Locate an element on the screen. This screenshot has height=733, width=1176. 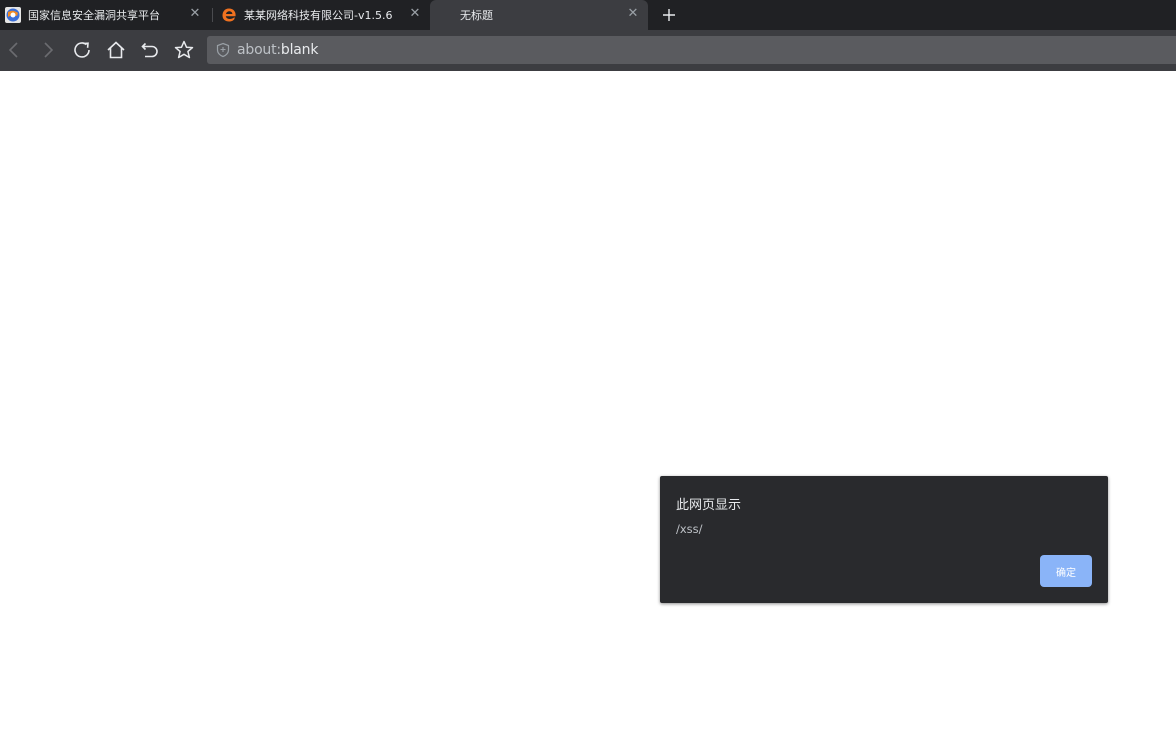
tab-strip: 国家信息安全漏洞共享平台 ✕ 某某网络科技有限公司-v1.5.6 ✕ 无标题 ✕ is located at coordinates (588, 15).